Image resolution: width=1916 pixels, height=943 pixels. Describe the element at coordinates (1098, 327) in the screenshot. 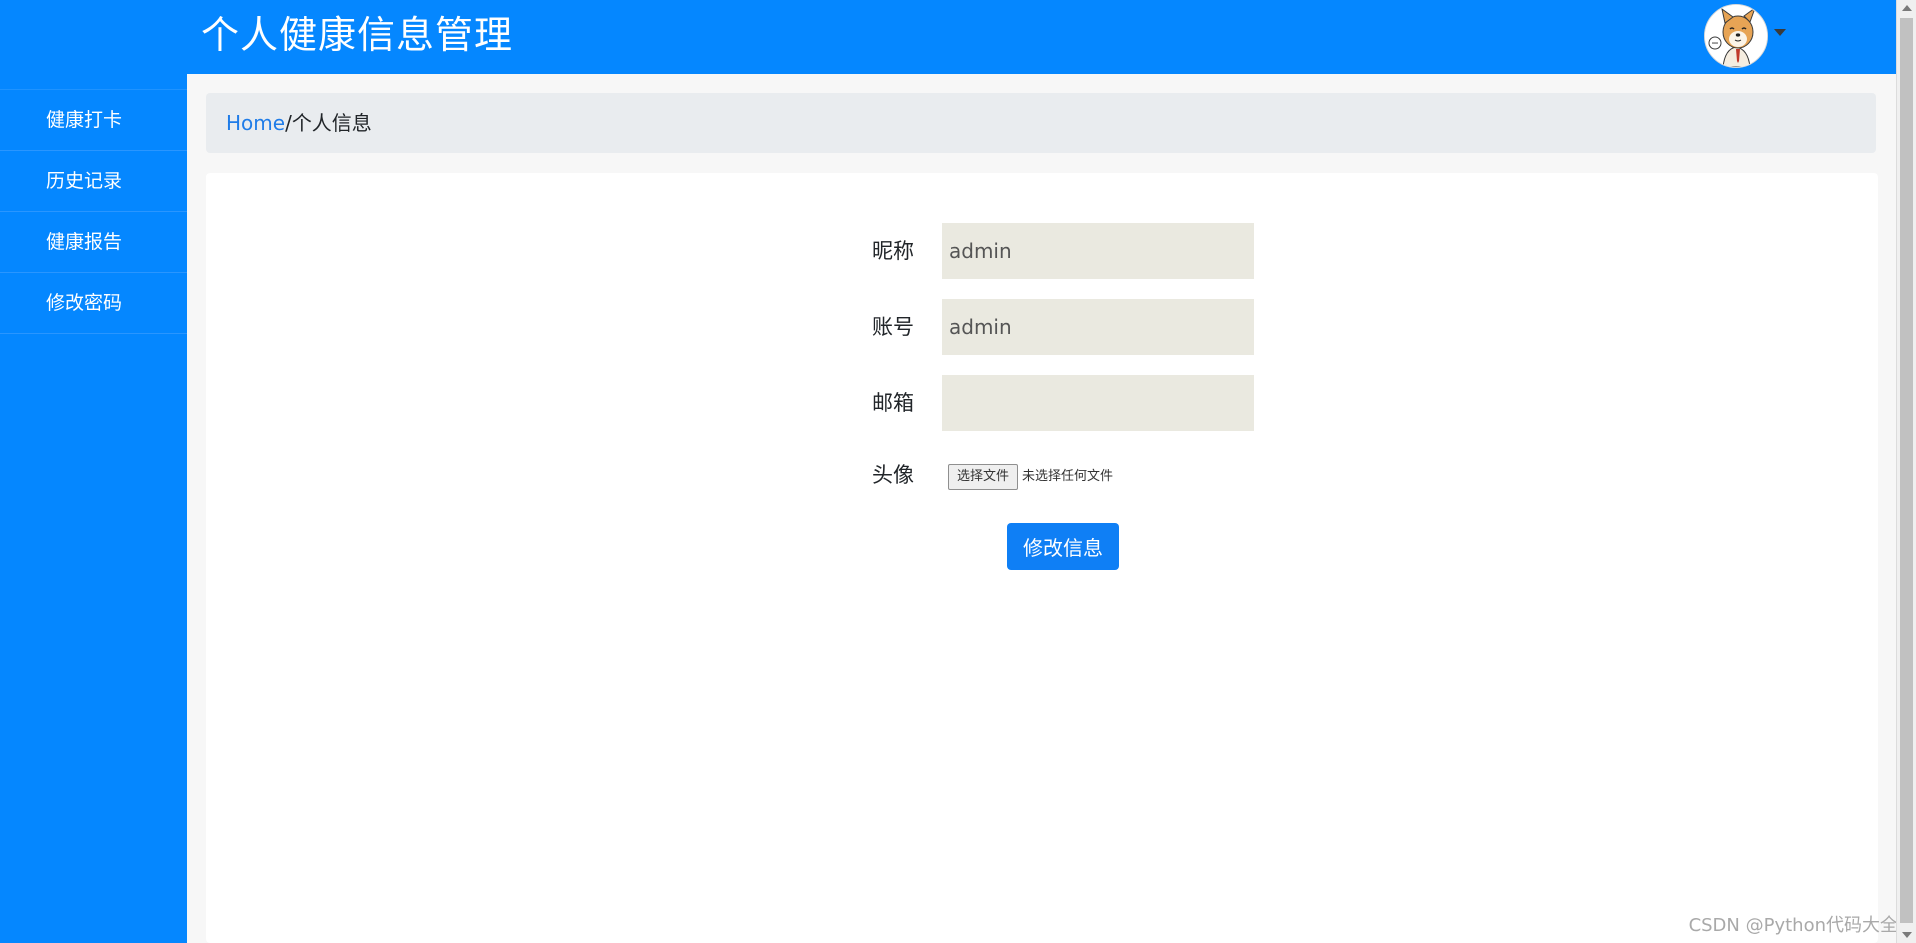

I see `account-input` at that location.